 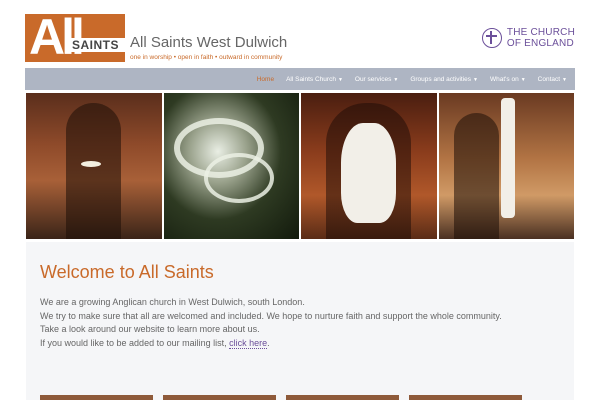 What do you see at coordinates (94, 166) in the screenshot?
I see `gallery-photo-interior` at bounding box center [94, 166].